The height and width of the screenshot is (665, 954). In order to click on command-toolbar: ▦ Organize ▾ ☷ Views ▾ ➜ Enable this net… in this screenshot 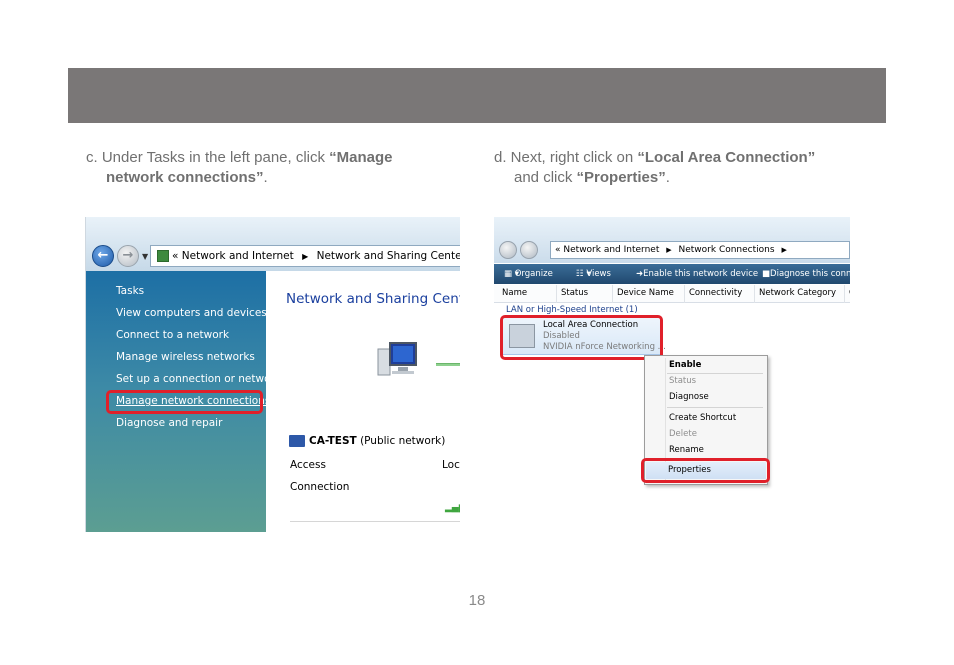, I will do `click(672, 274)`.